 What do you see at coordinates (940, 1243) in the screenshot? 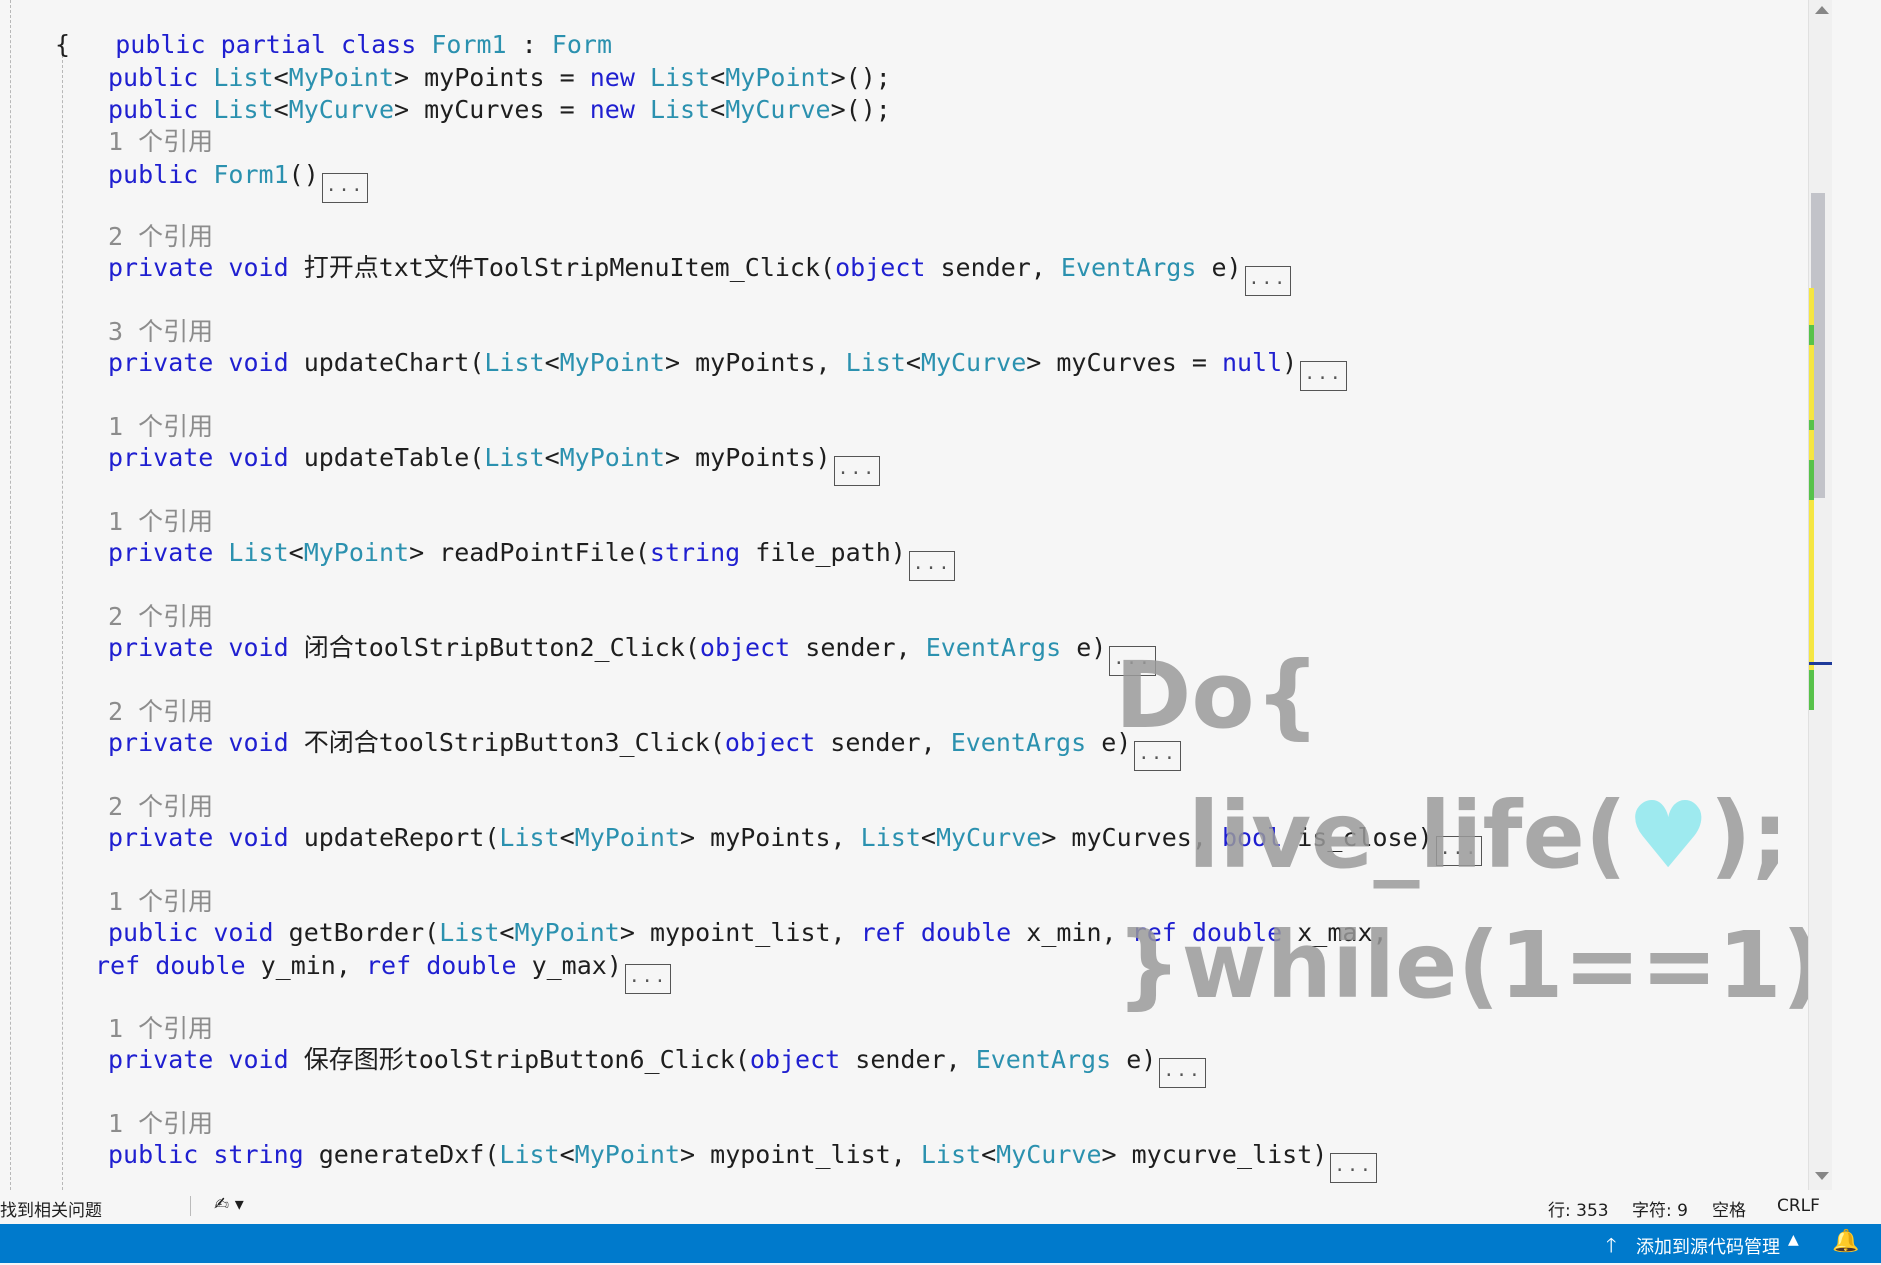
I see `status-bar: 🡑 添加到源代码管理 ▲ 🔔` at bounding box center [940, 1243].